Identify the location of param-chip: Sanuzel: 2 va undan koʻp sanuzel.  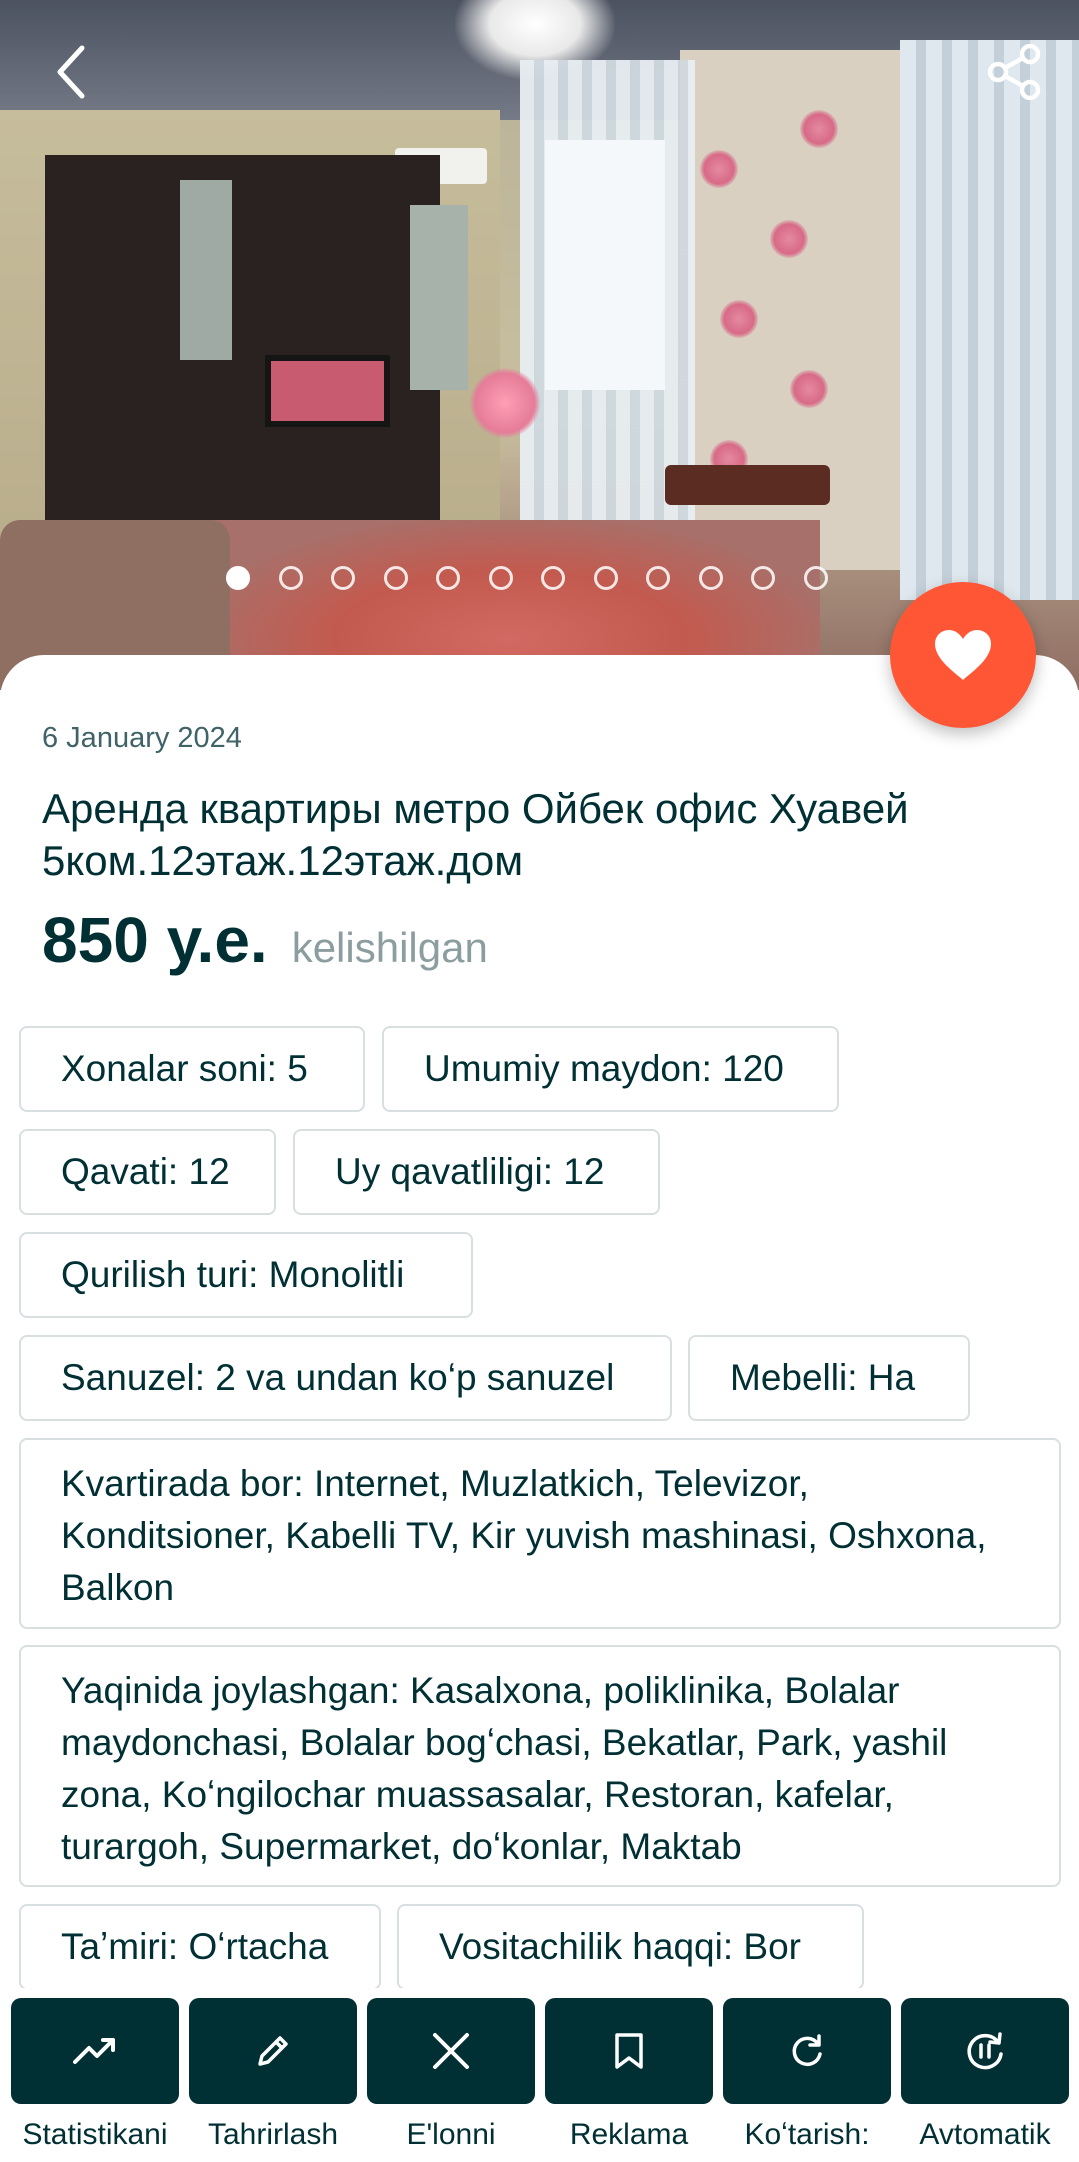
(345, 1378).